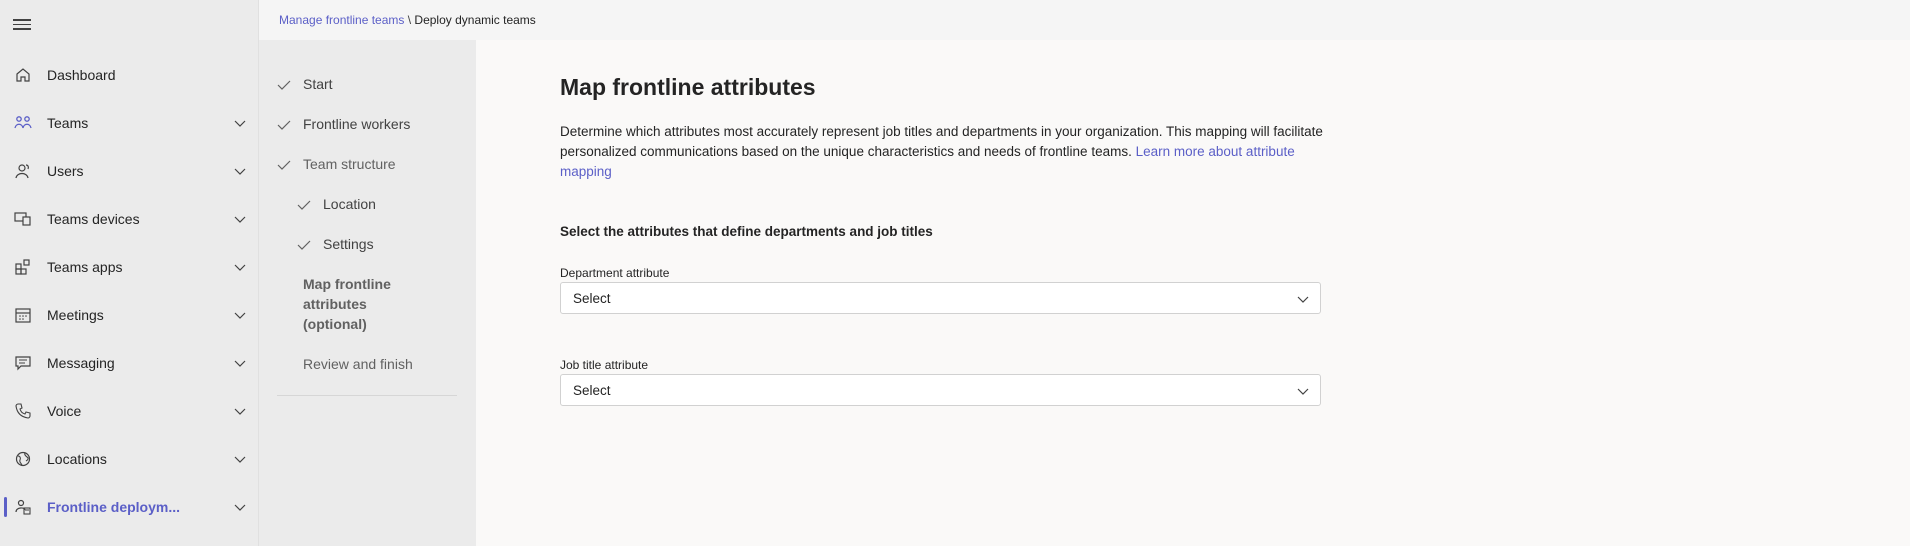 The image size is (1910, 546). I want to click on step-review-and-finish: Review and finish, so click(358, 364).